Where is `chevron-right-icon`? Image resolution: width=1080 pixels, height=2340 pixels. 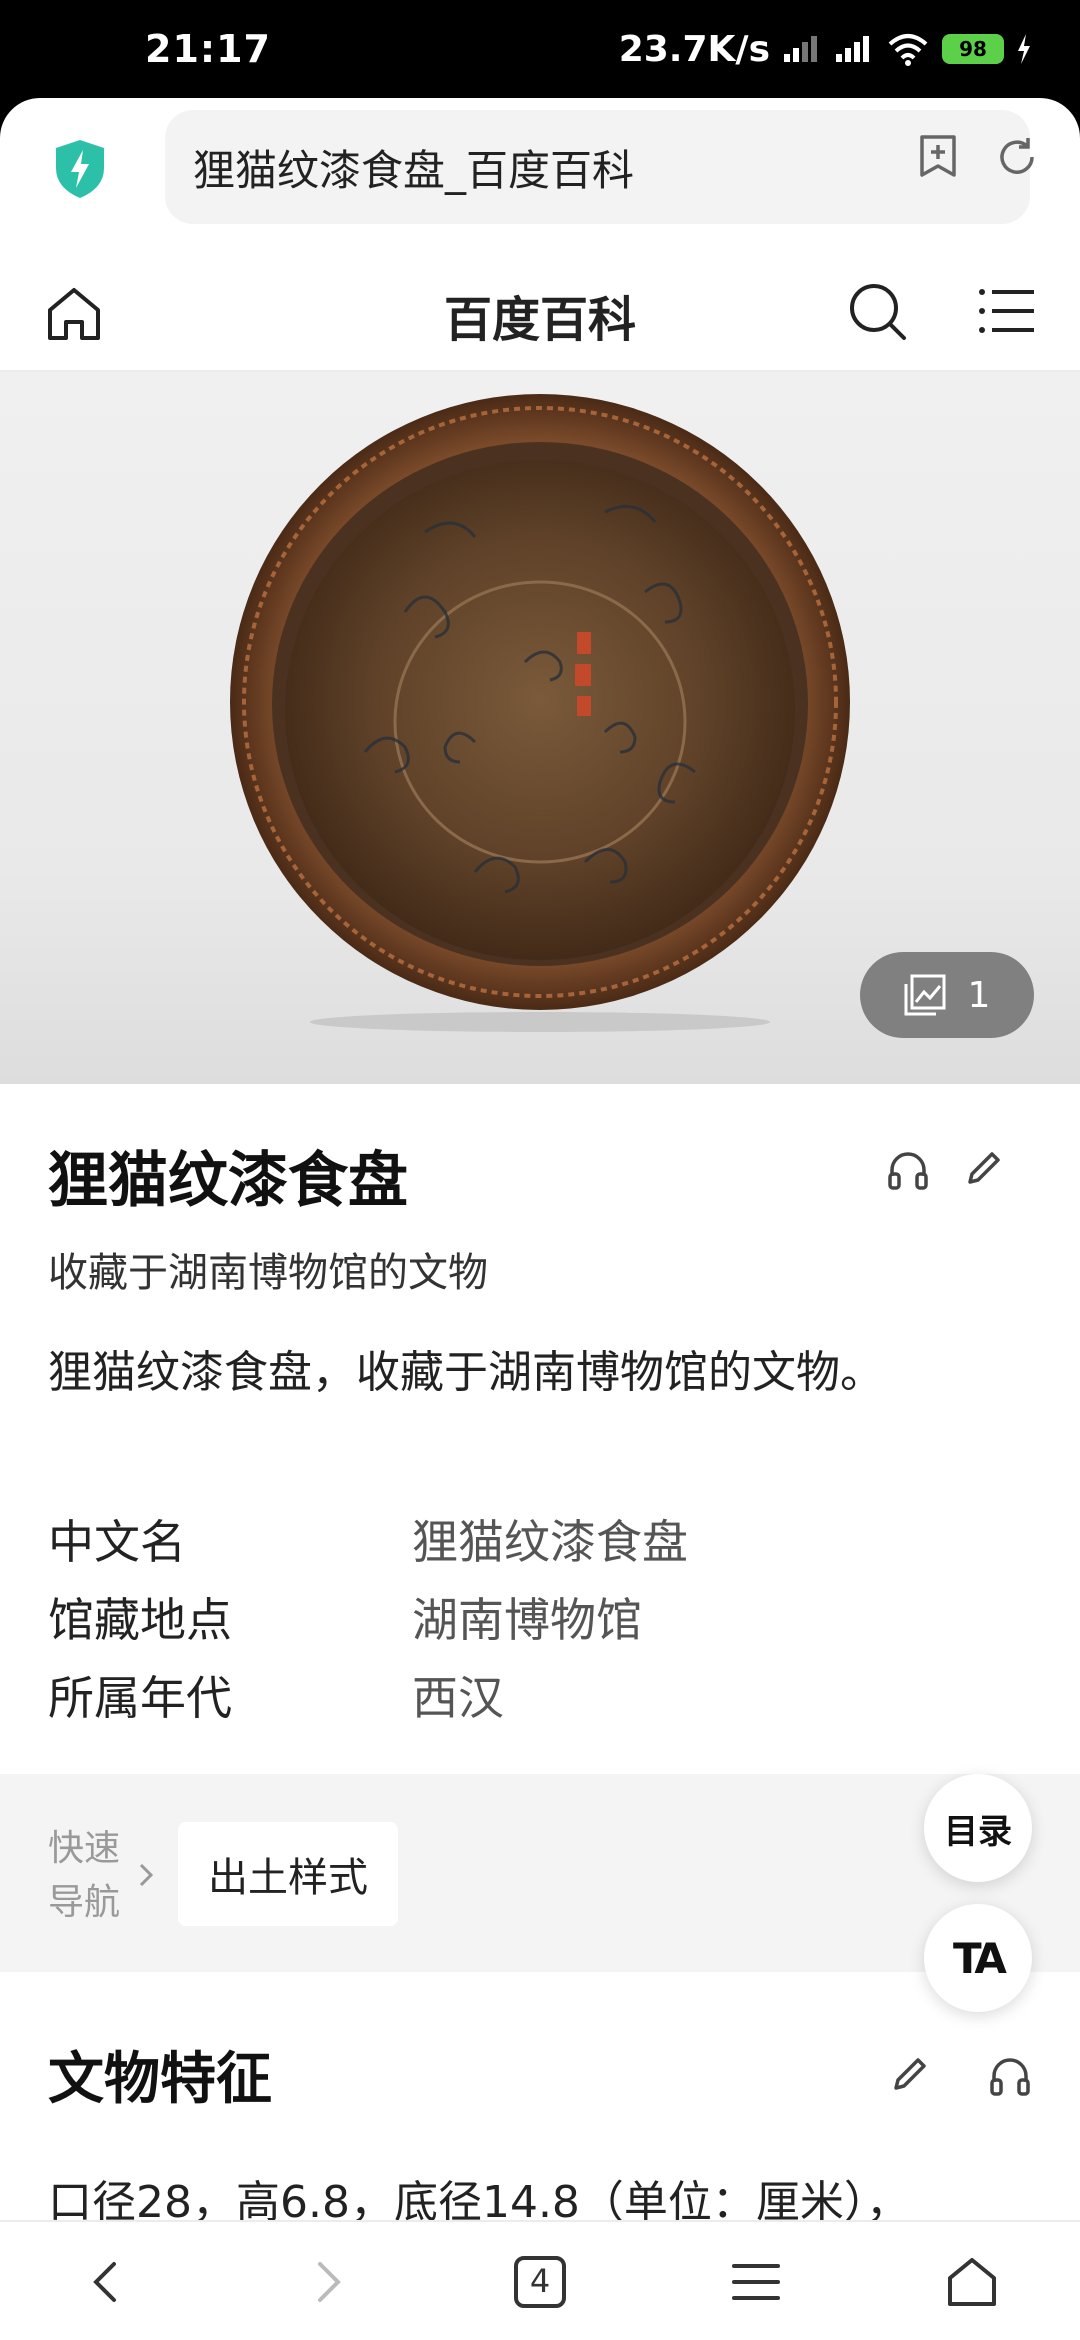
chevron-right-icon is located at coordinates (146, 1875).